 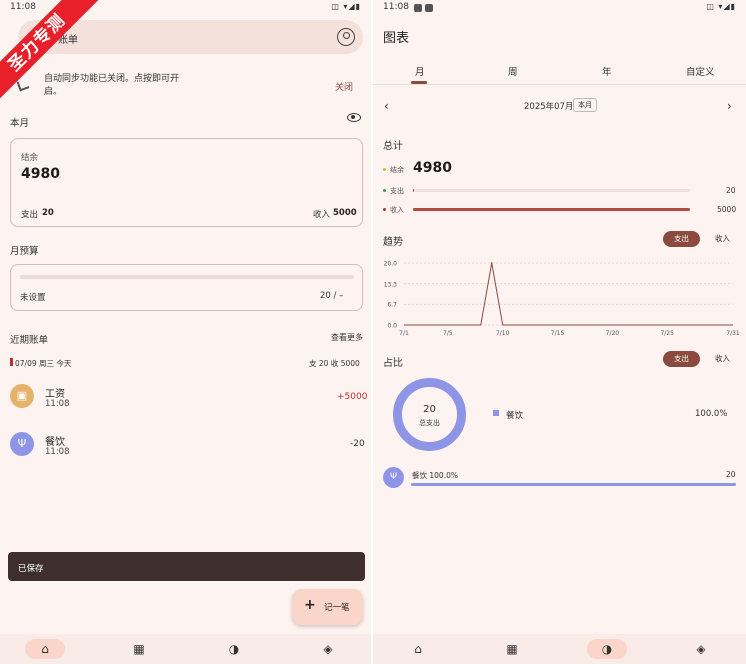 I want to click on tab-divider, so click(x=559, y=84).